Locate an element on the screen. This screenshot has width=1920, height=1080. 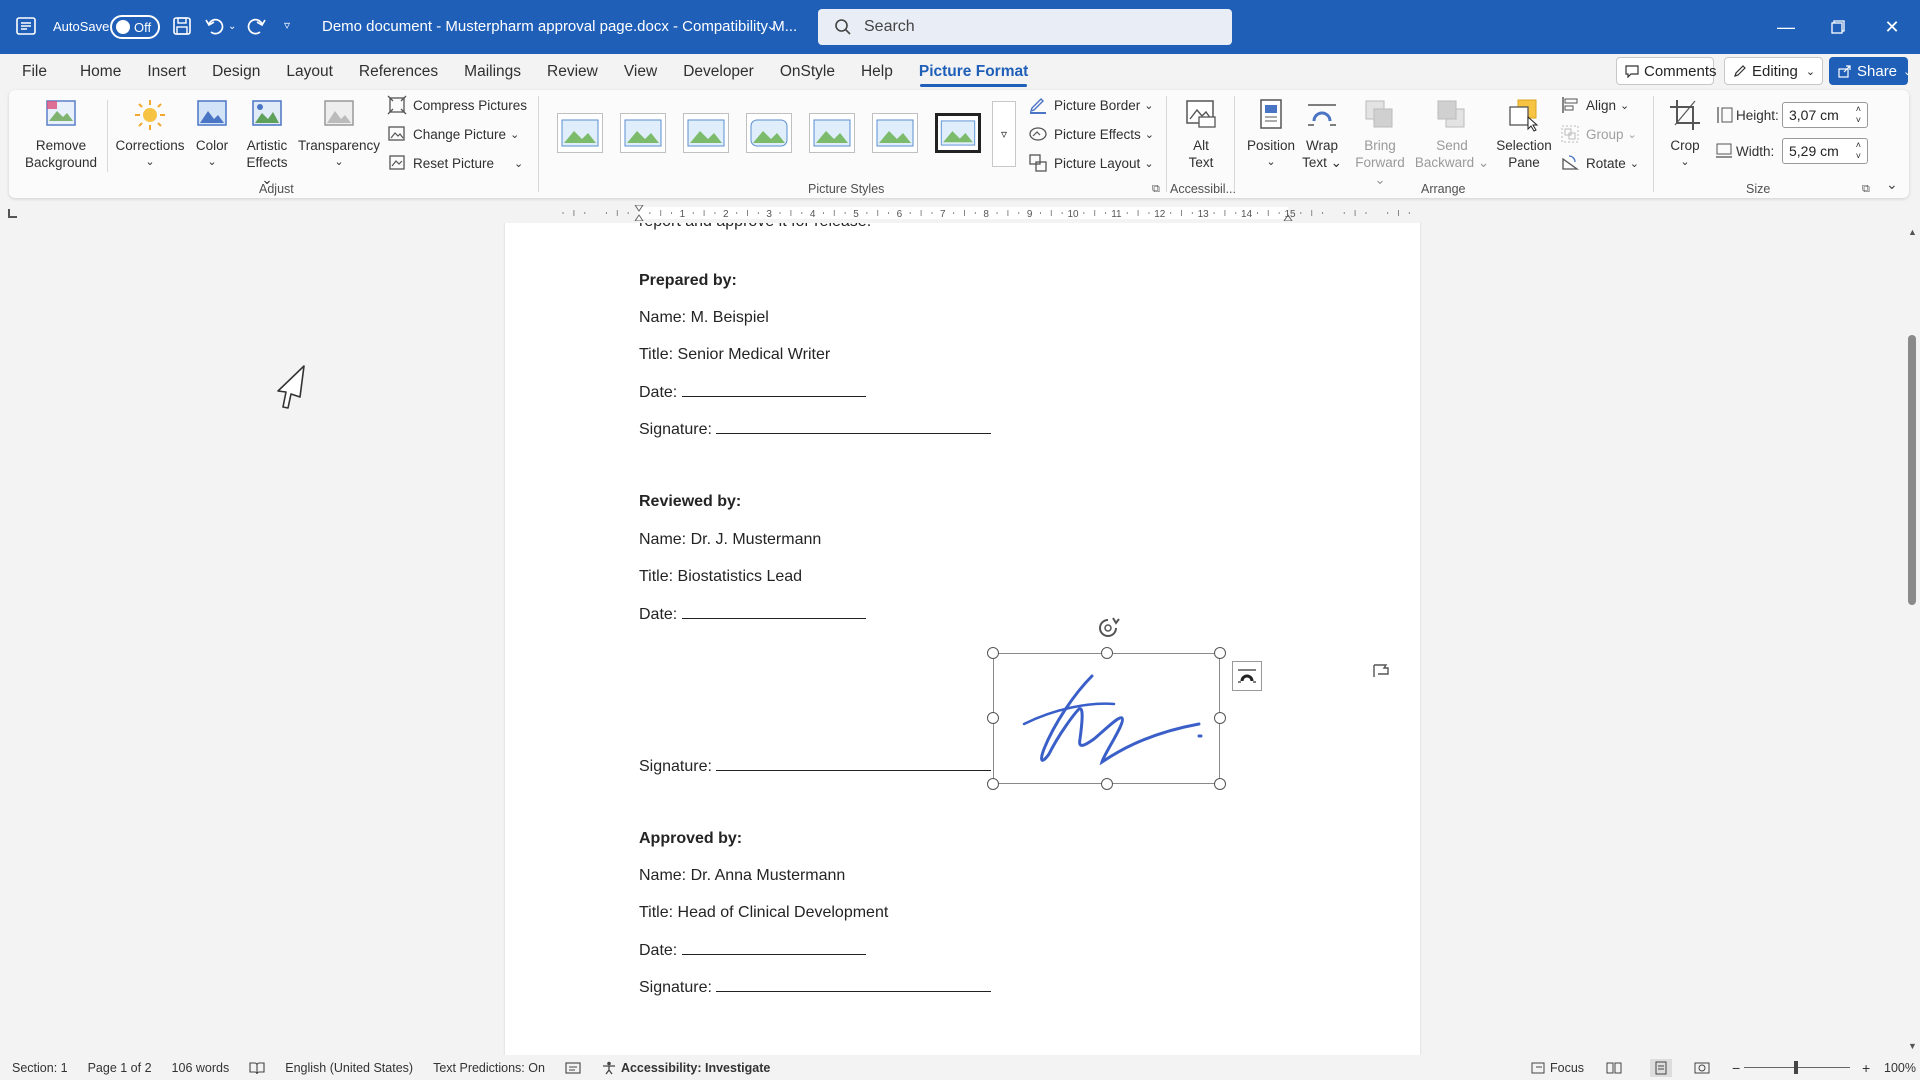
scroll-down-icon: ▼ is located at coordinates (1912, 1046).